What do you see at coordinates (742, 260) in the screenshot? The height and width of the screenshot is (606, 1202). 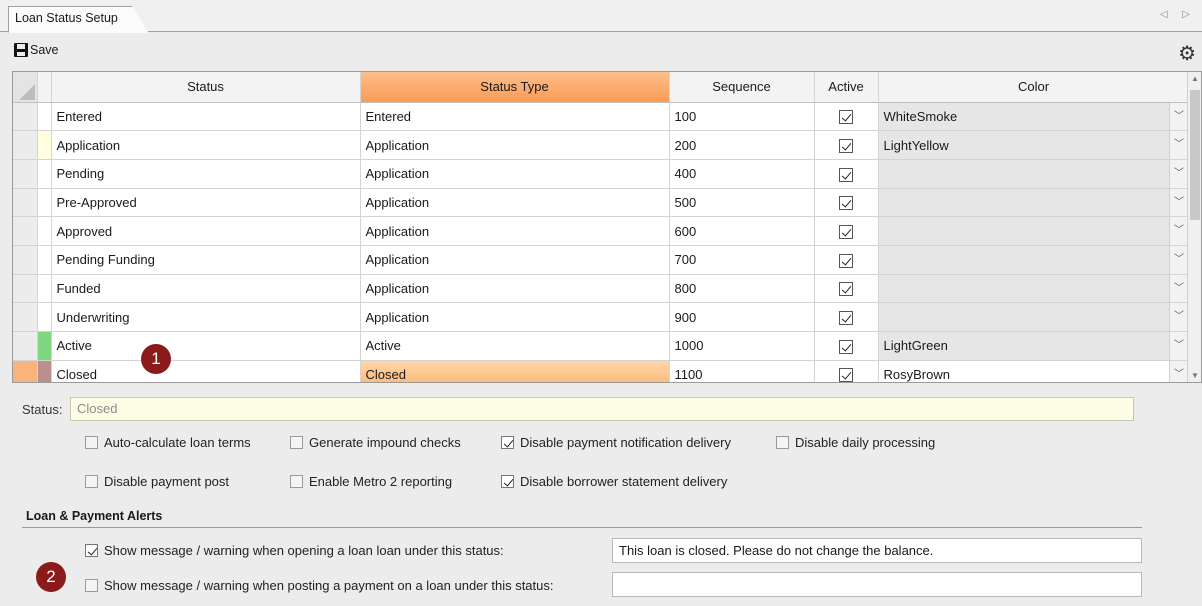 I see `cell-sequence: 700` at bounding box center [742, 260].